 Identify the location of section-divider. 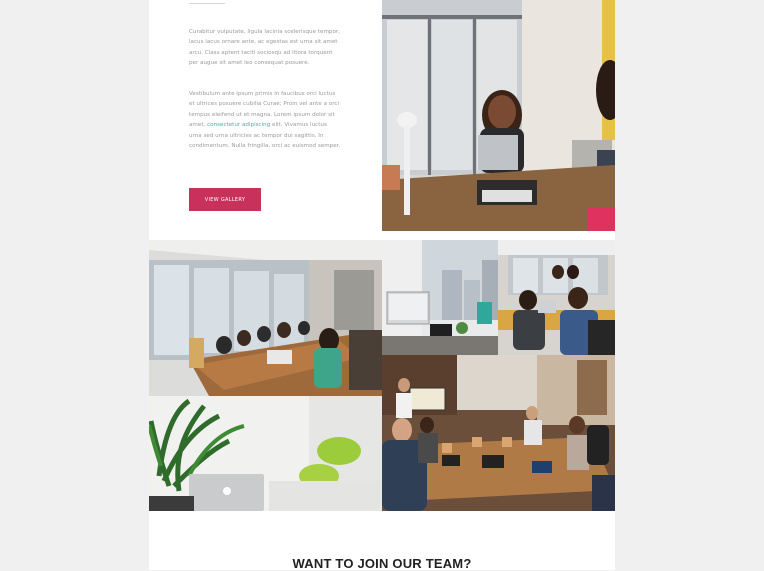
(207, 3).